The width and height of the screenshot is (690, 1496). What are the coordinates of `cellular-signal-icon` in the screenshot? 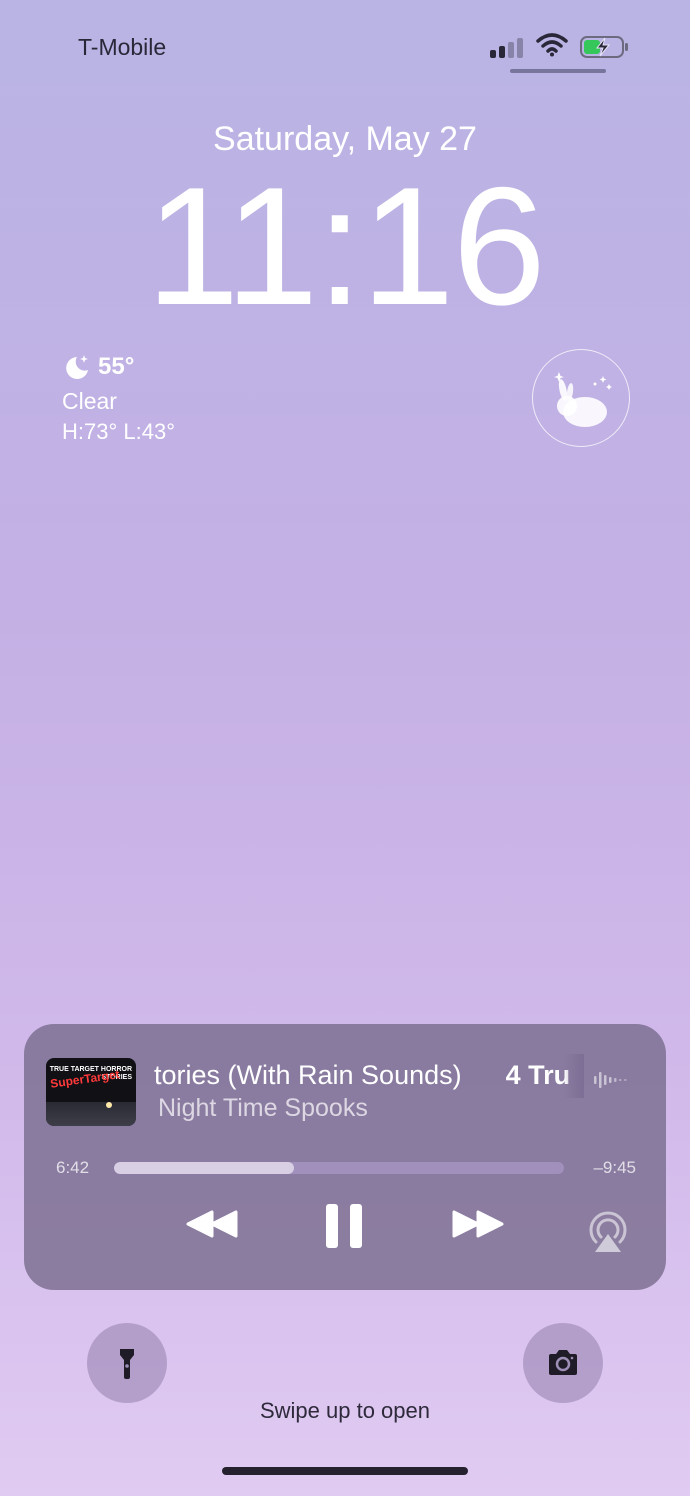 It's located at (508, 47).